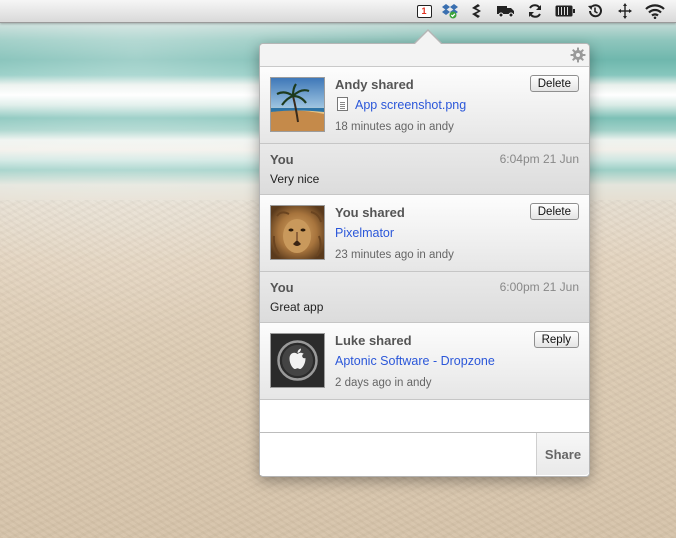  I want to click on notification-count: 1, so click(424, 10).